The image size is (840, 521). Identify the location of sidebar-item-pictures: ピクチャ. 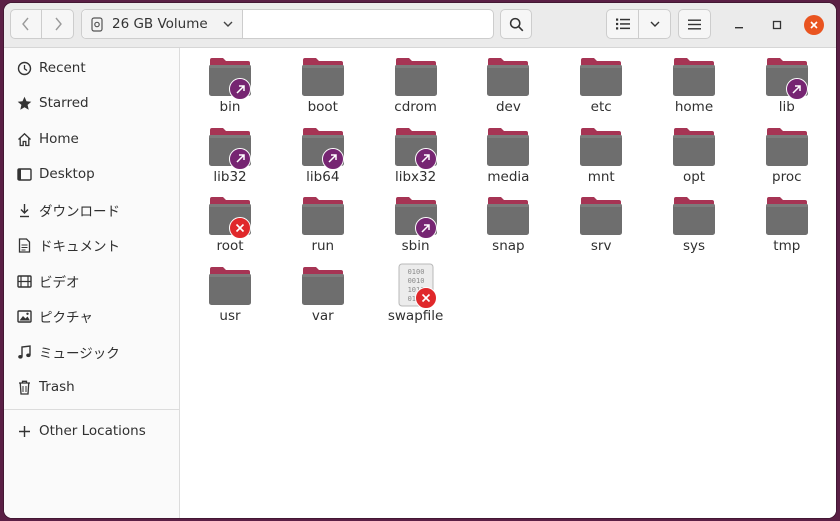
(91, 316).